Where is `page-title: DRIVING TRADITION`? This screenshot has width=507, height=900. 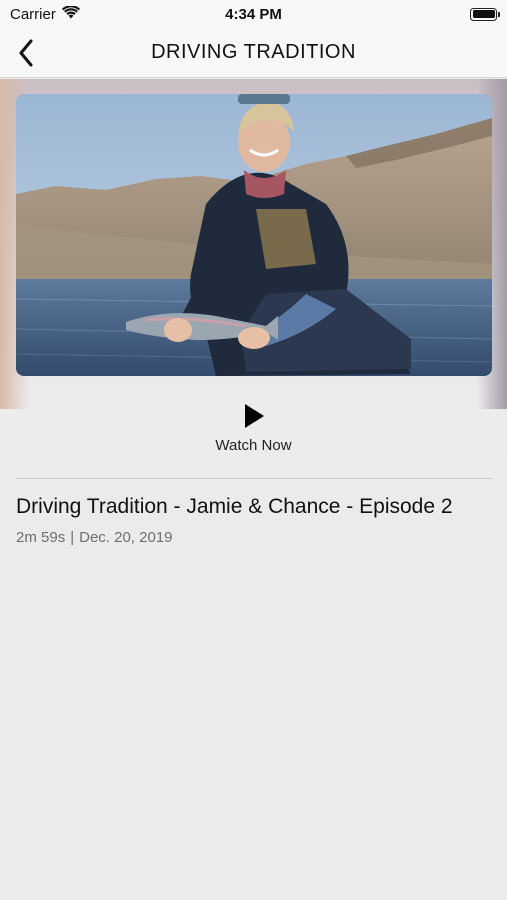 page-title: DRIVING TRADITION is located at coordinates (253, 52).